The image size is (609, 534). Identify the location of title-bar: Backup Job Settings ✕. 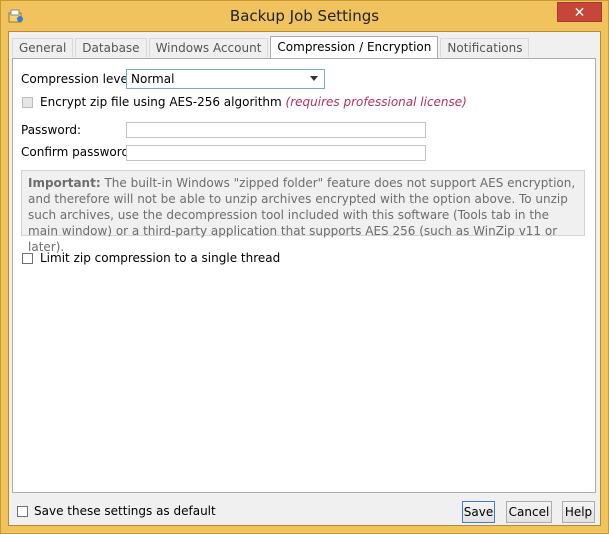
(304, 16).